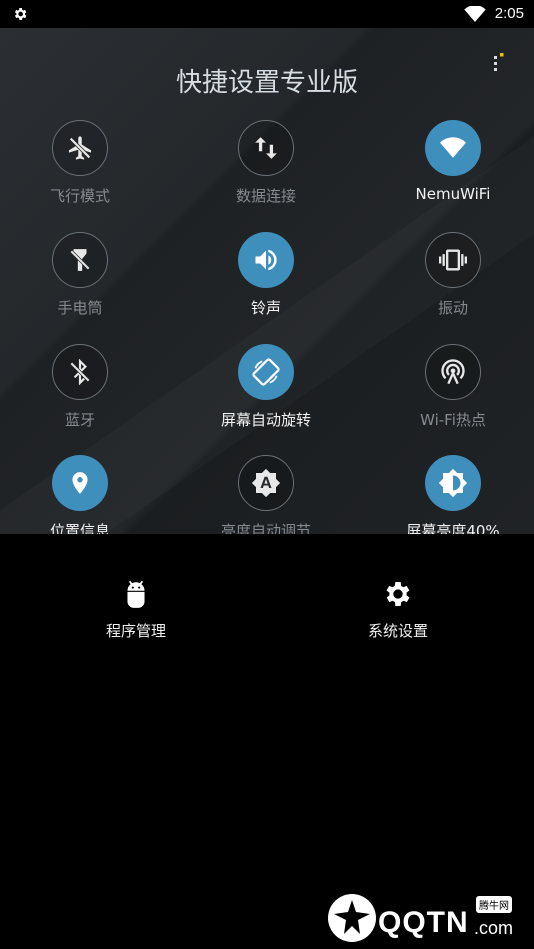 Image resolution: width=534 pixels, height=949 pixels. Describe the element at coordinates (266, 387) in the screenshot. I see `tile-screen-rotation: 屏幕自动旋转` at that location.